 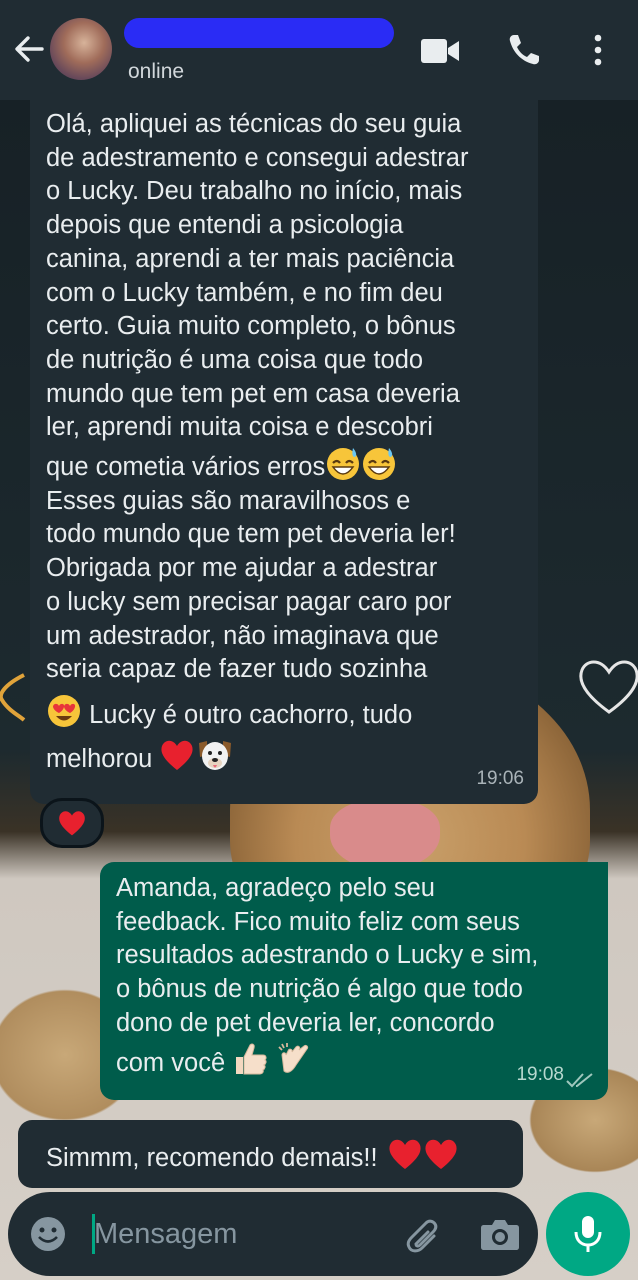 What do you see at coordinates (540, 1075) in the screenshot?
I see `message-time: 19:08` at bounding box center [540, 1075].